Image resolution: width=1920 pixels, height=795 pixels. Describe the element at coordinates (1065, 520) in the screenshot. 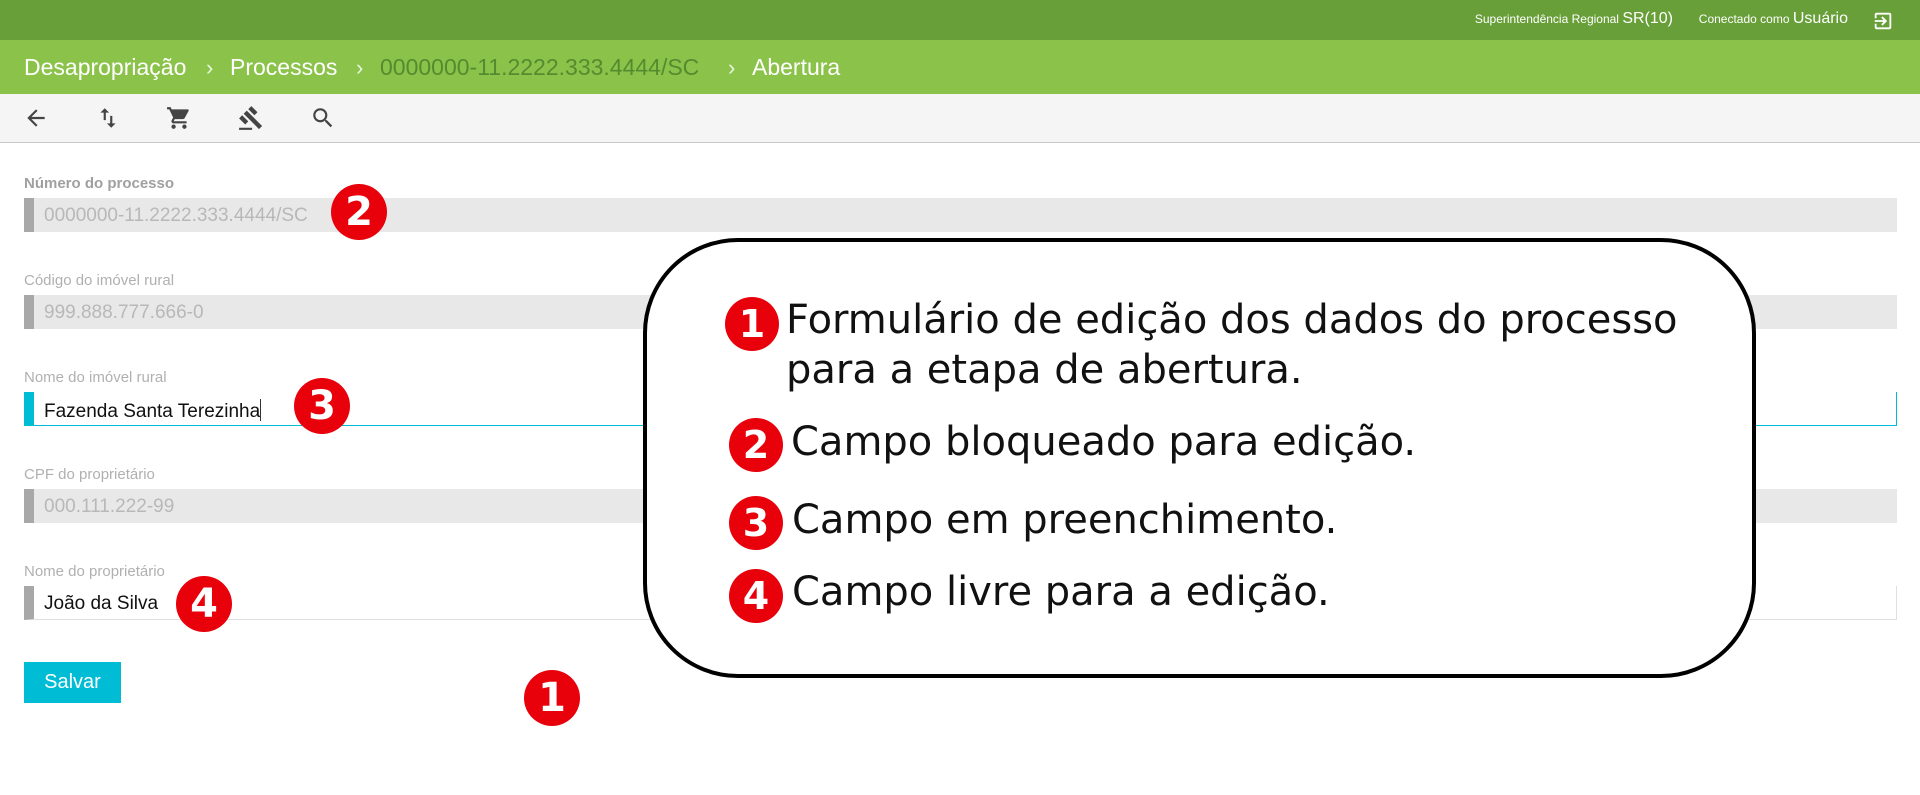

I see `callout-item-3: Campo em preenchimento.` at that location.